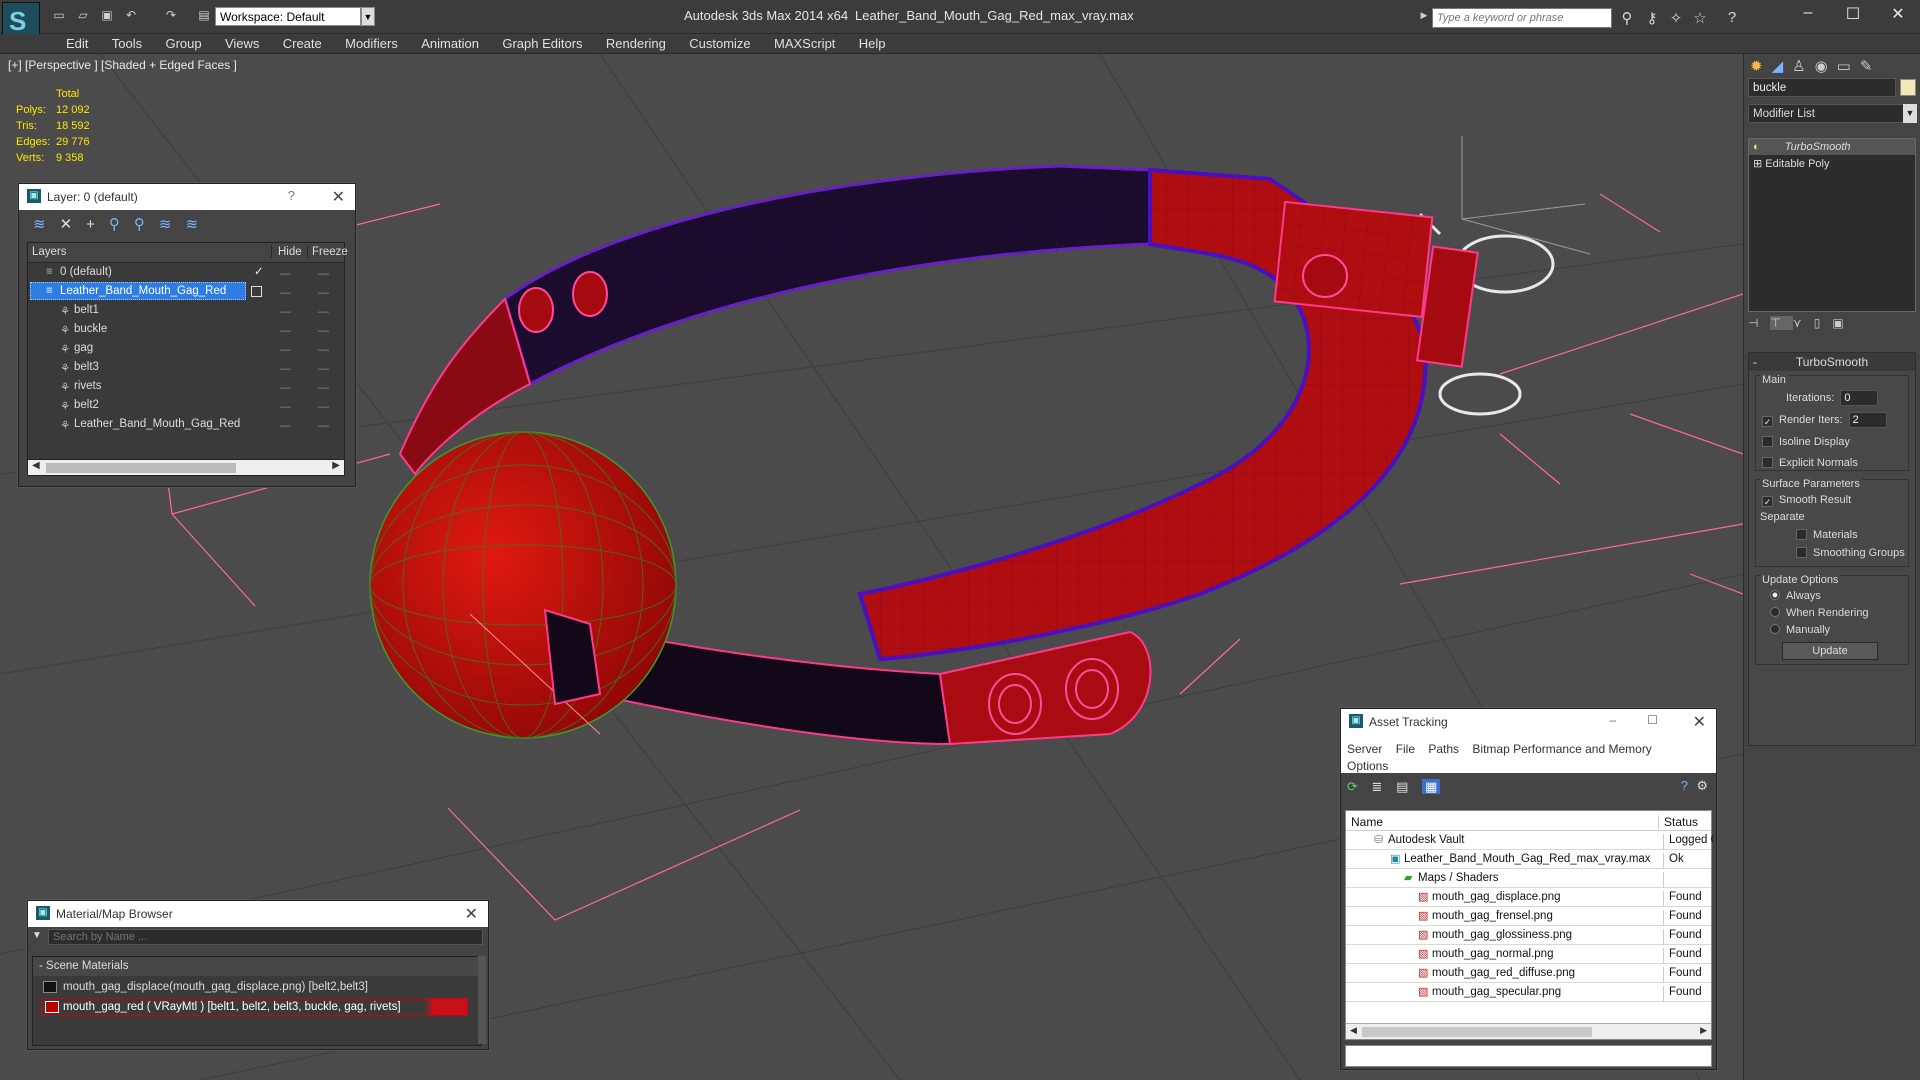  What do you see at coordinates (1822, 87) in the screenshot?
I see `object-name-input` at bounding box center [1822, 87].